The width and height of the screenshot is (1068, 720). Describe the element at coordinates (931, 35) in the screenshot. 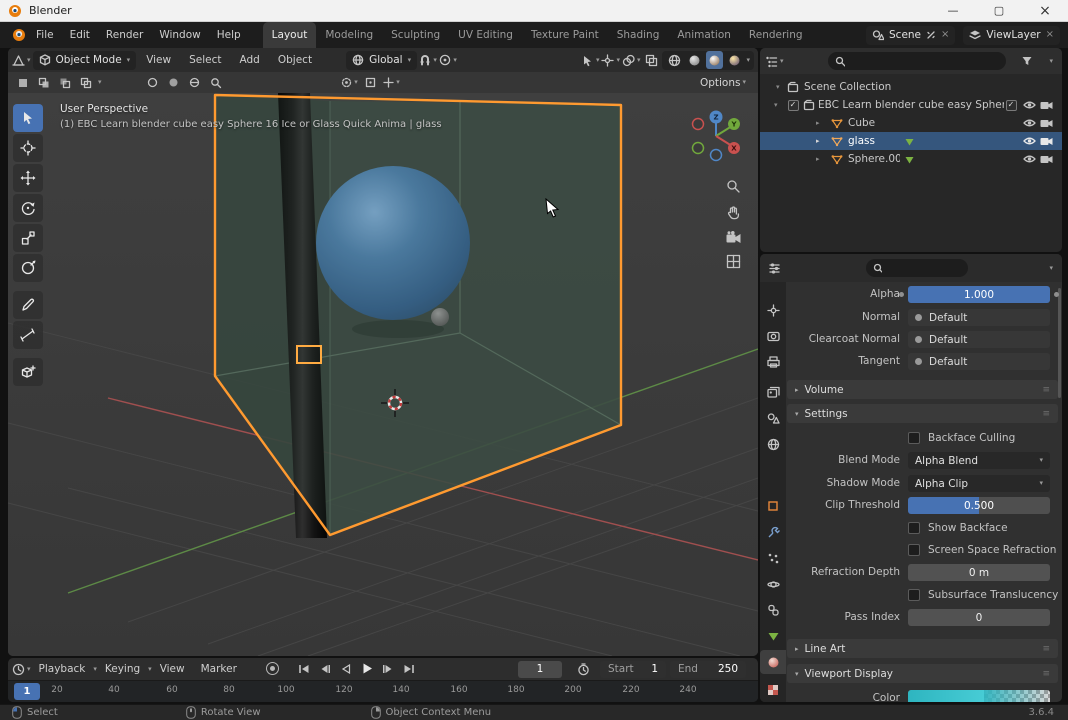

I see `link-icon` at that location.